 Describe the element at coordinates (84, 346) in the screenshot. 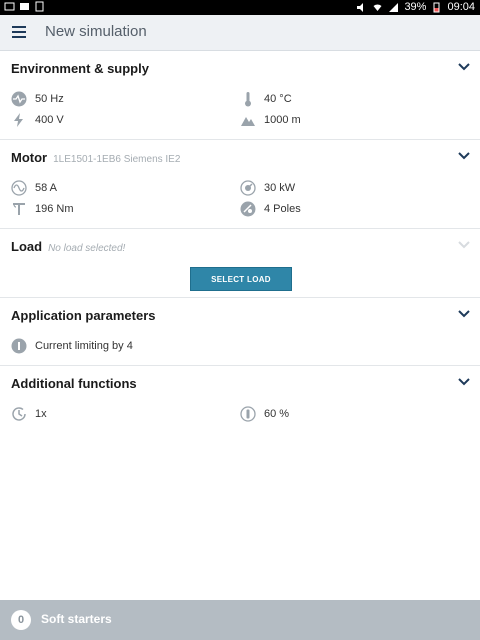

I see `current-limiting-value: Current limiting by 4` at that location.